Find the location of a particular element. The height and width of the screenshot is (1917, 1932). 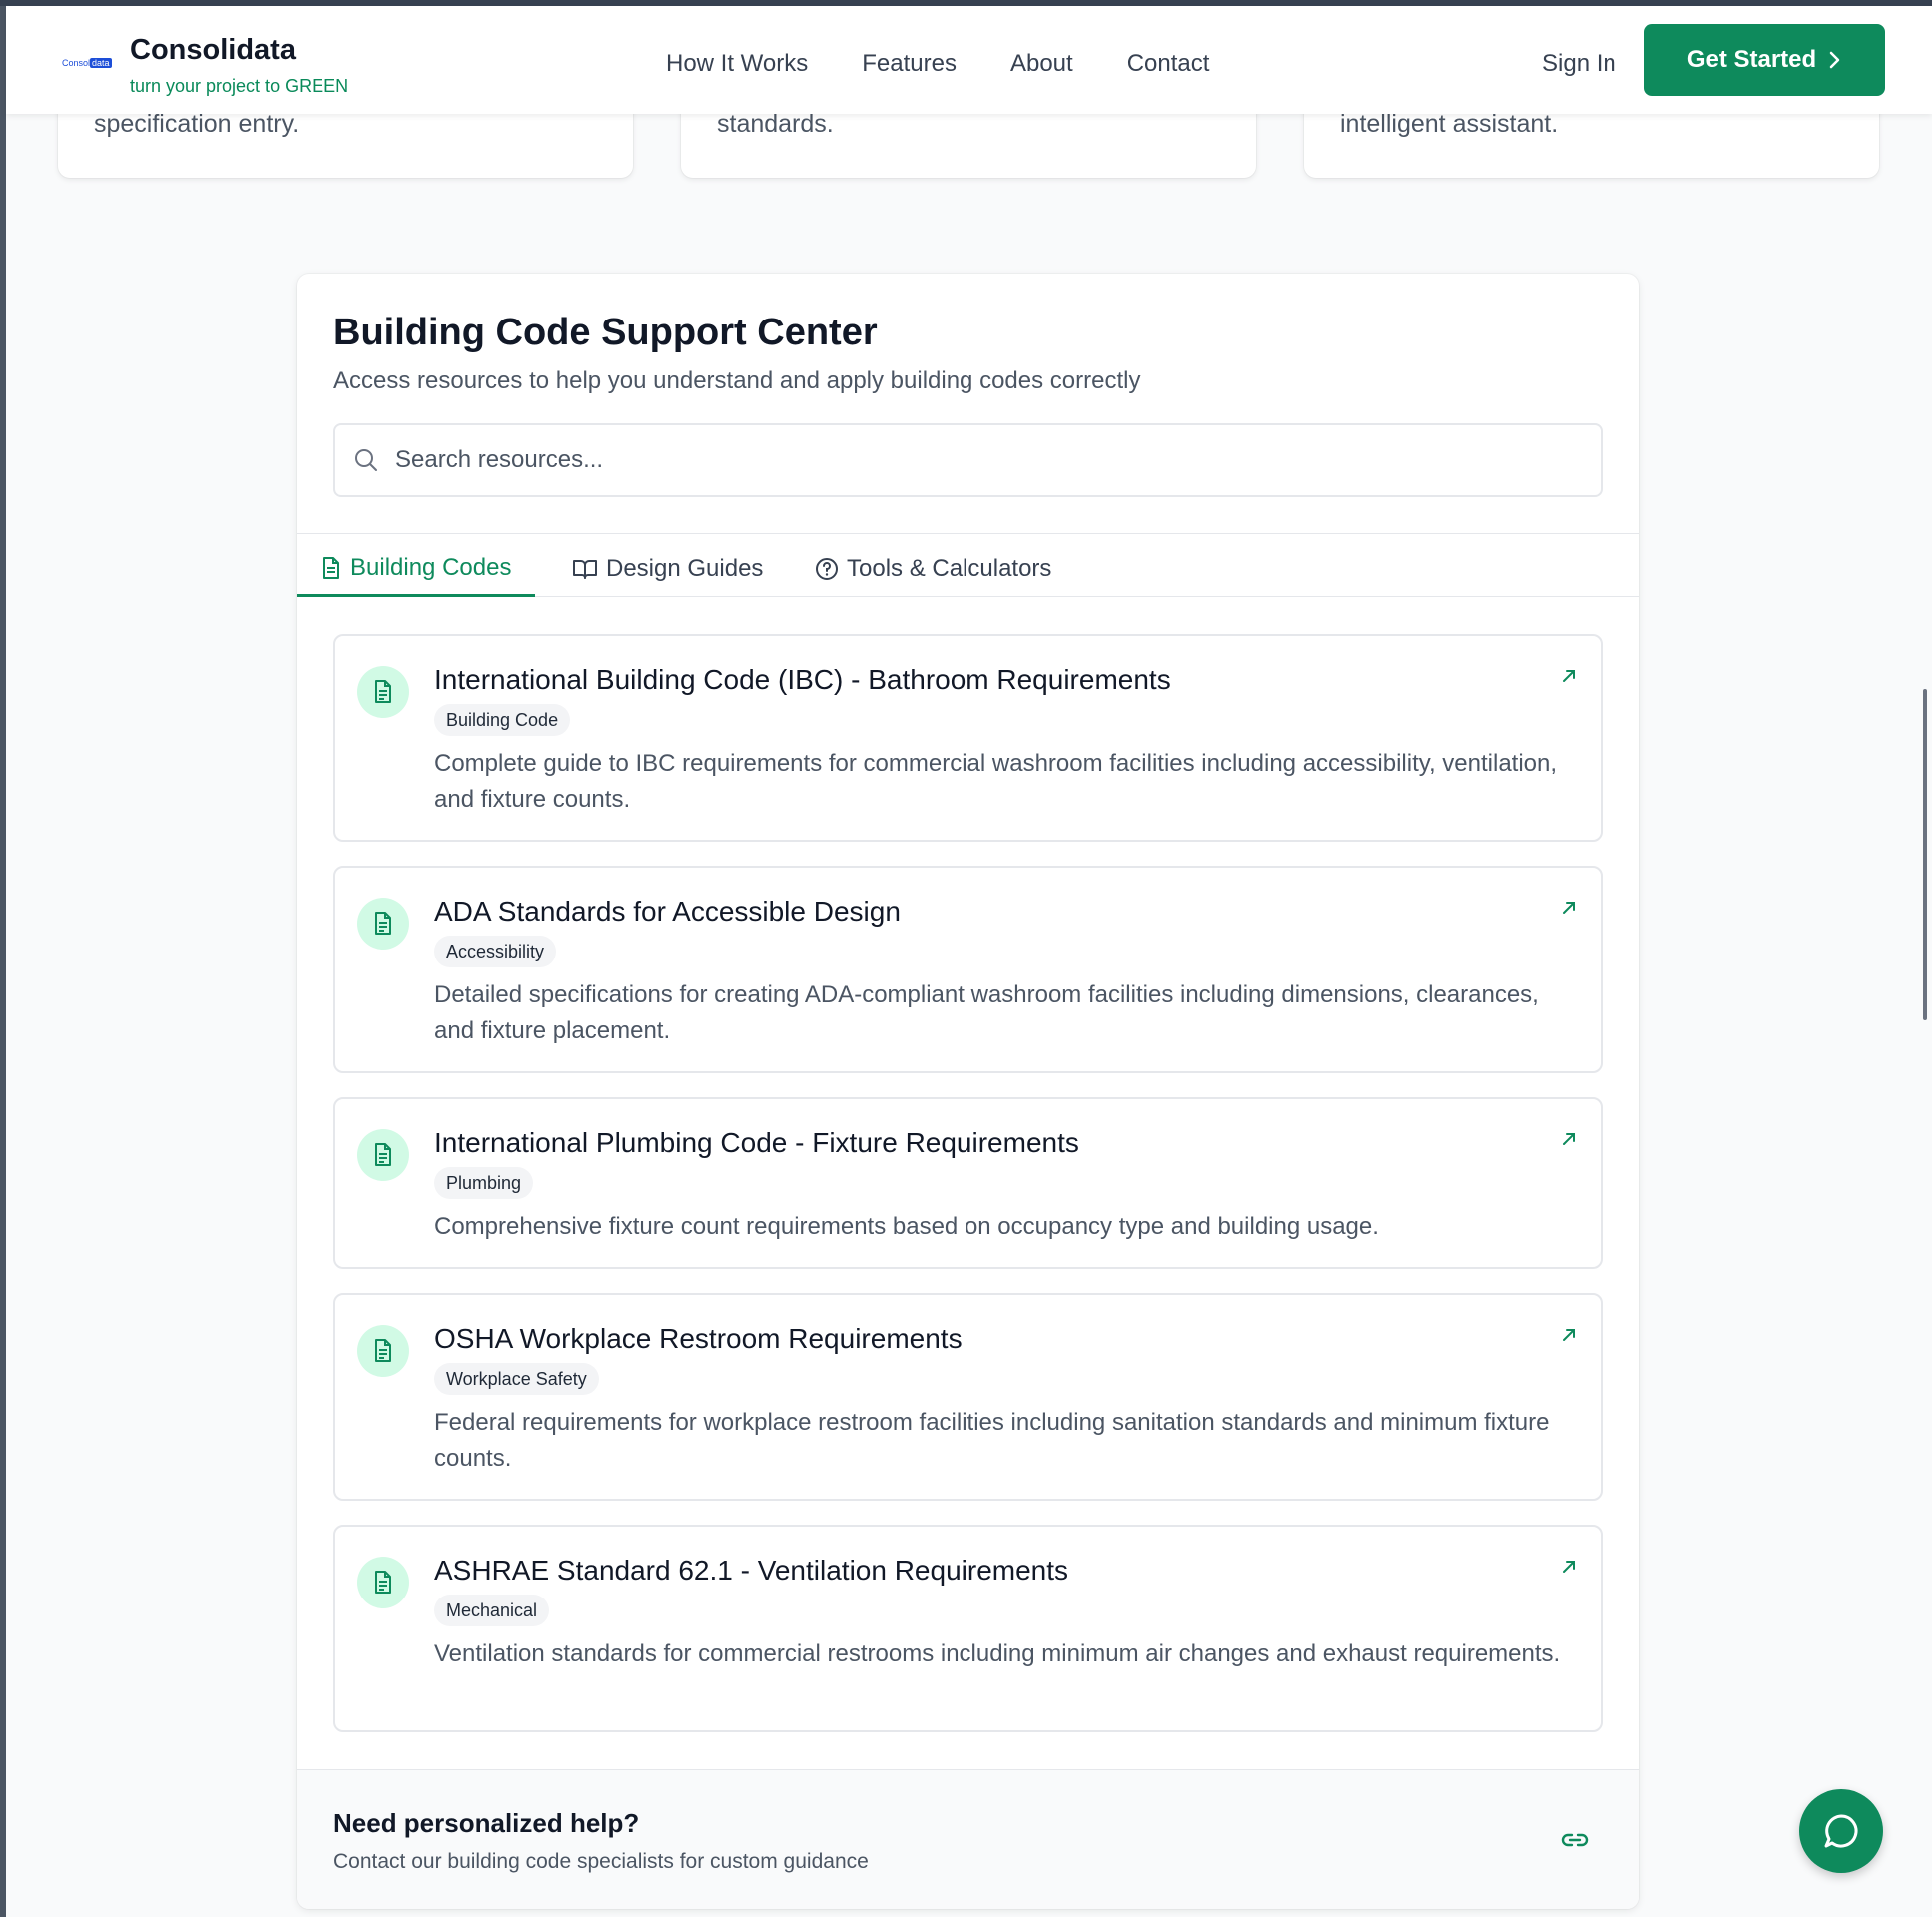

help-title: Need personalized help? is located at coordinates (486, 1823).